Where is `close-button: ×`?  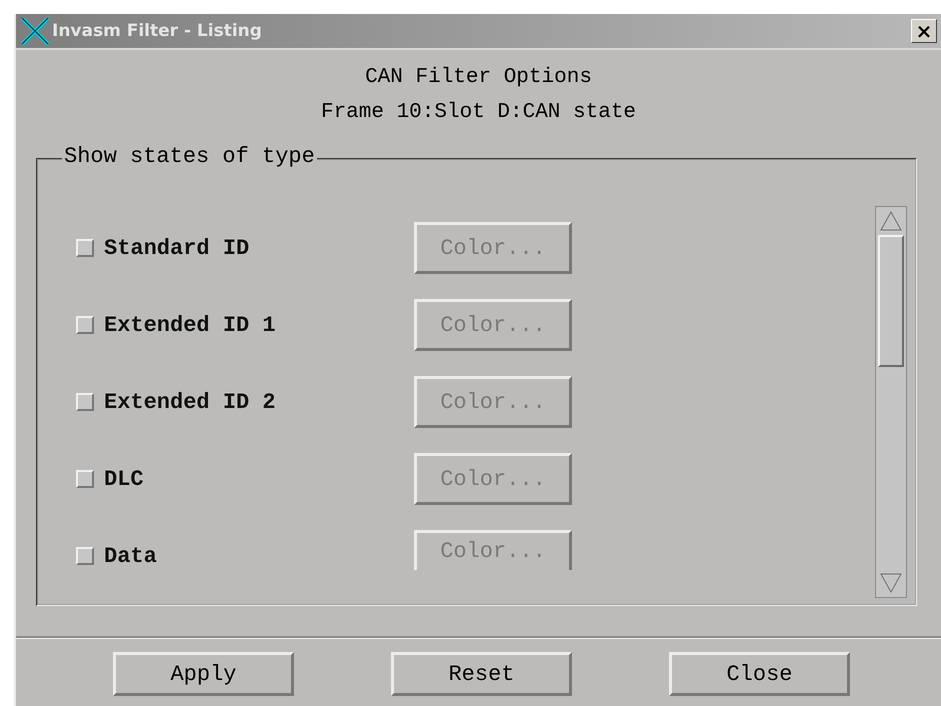
close-button: × is located at coordinates (924, 31).